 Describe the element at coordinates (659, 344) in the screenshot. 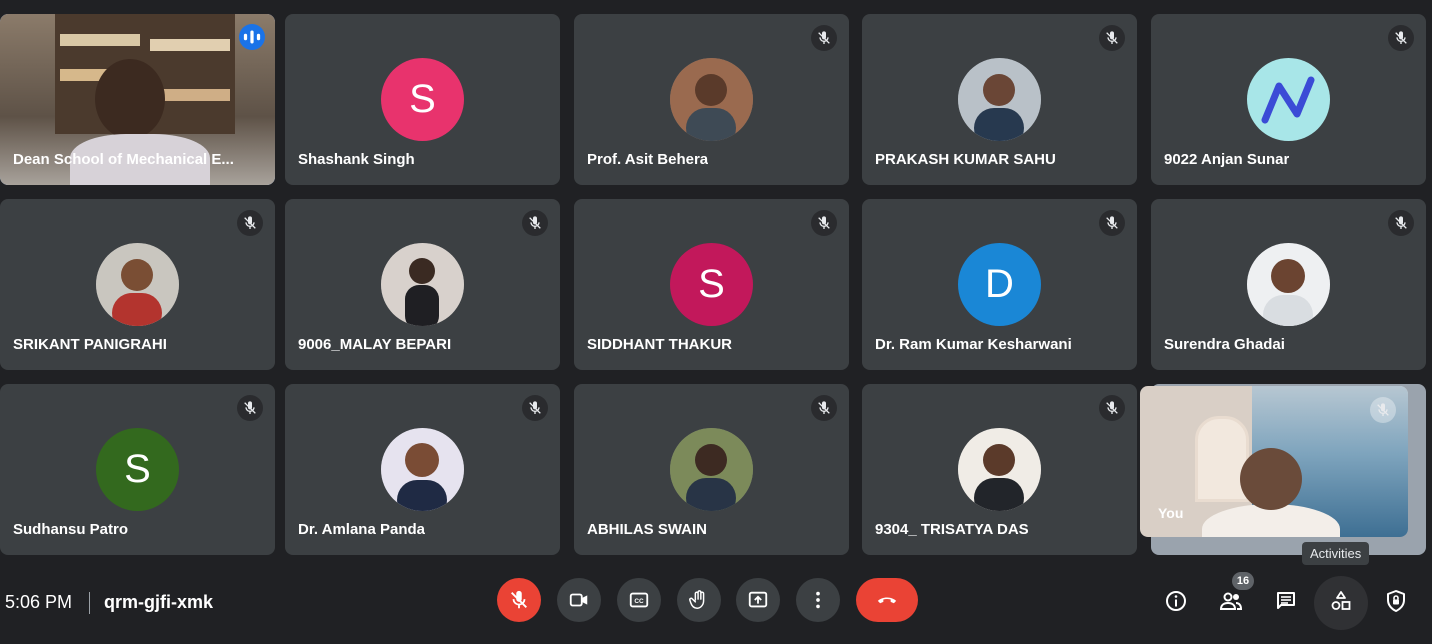

I see `participant-name: SIDDHANT THAKUR` at that location.